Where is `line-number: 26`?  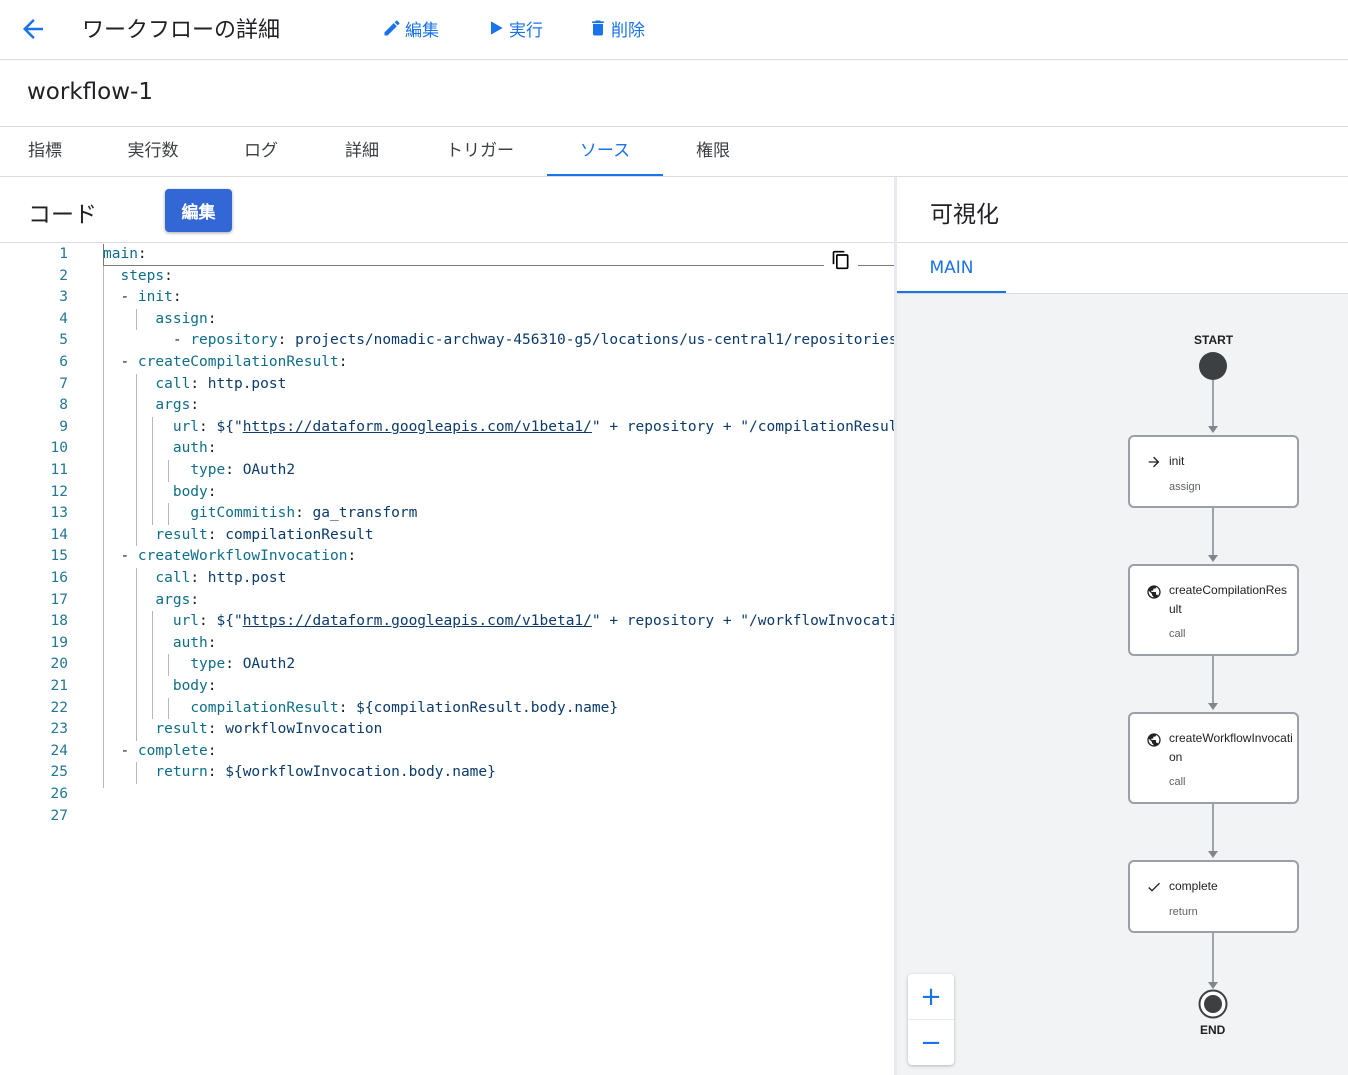 line-number: 26 is located at coordinates (59, 794).